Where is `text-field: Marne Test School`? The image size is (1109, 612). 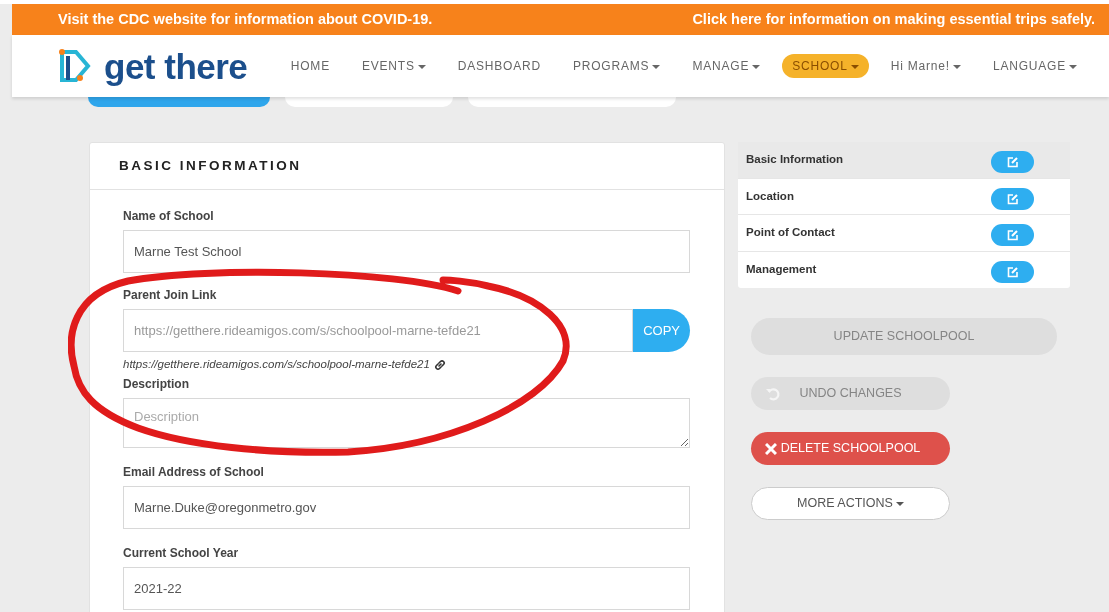 text-field: Marne Test School is located at coordinates (406, 252).